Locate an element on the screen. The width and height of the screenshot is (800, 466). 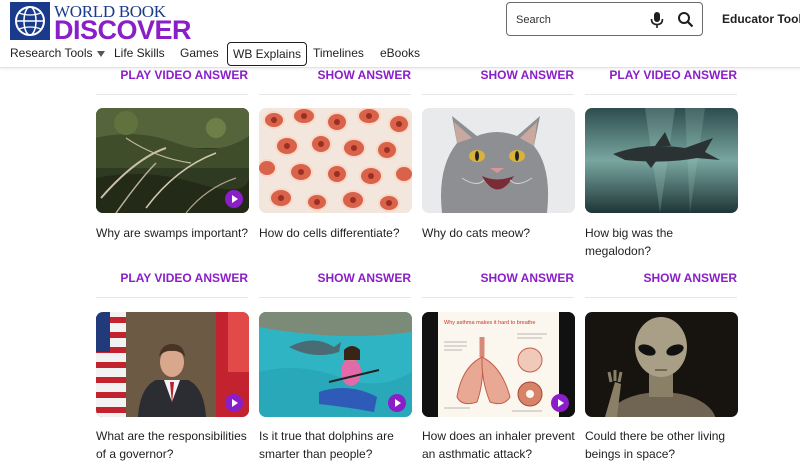
governor-video-thumbnail is located at coordinates (172, 364).